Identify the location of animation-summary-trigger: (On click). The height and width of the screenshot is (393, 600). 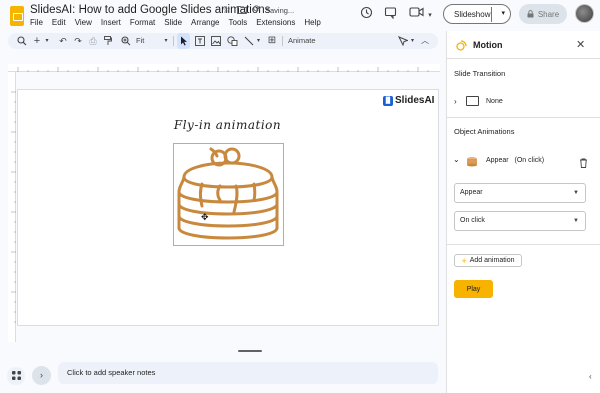
(529, 160).